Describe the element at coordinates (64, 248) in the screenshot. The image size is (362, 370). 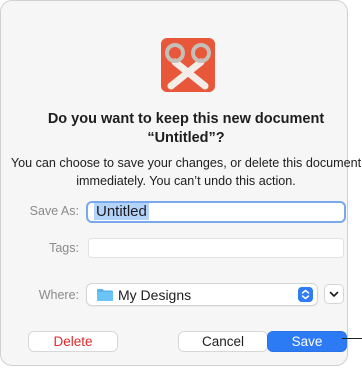
I see `tags-label: Tags:` at that location.